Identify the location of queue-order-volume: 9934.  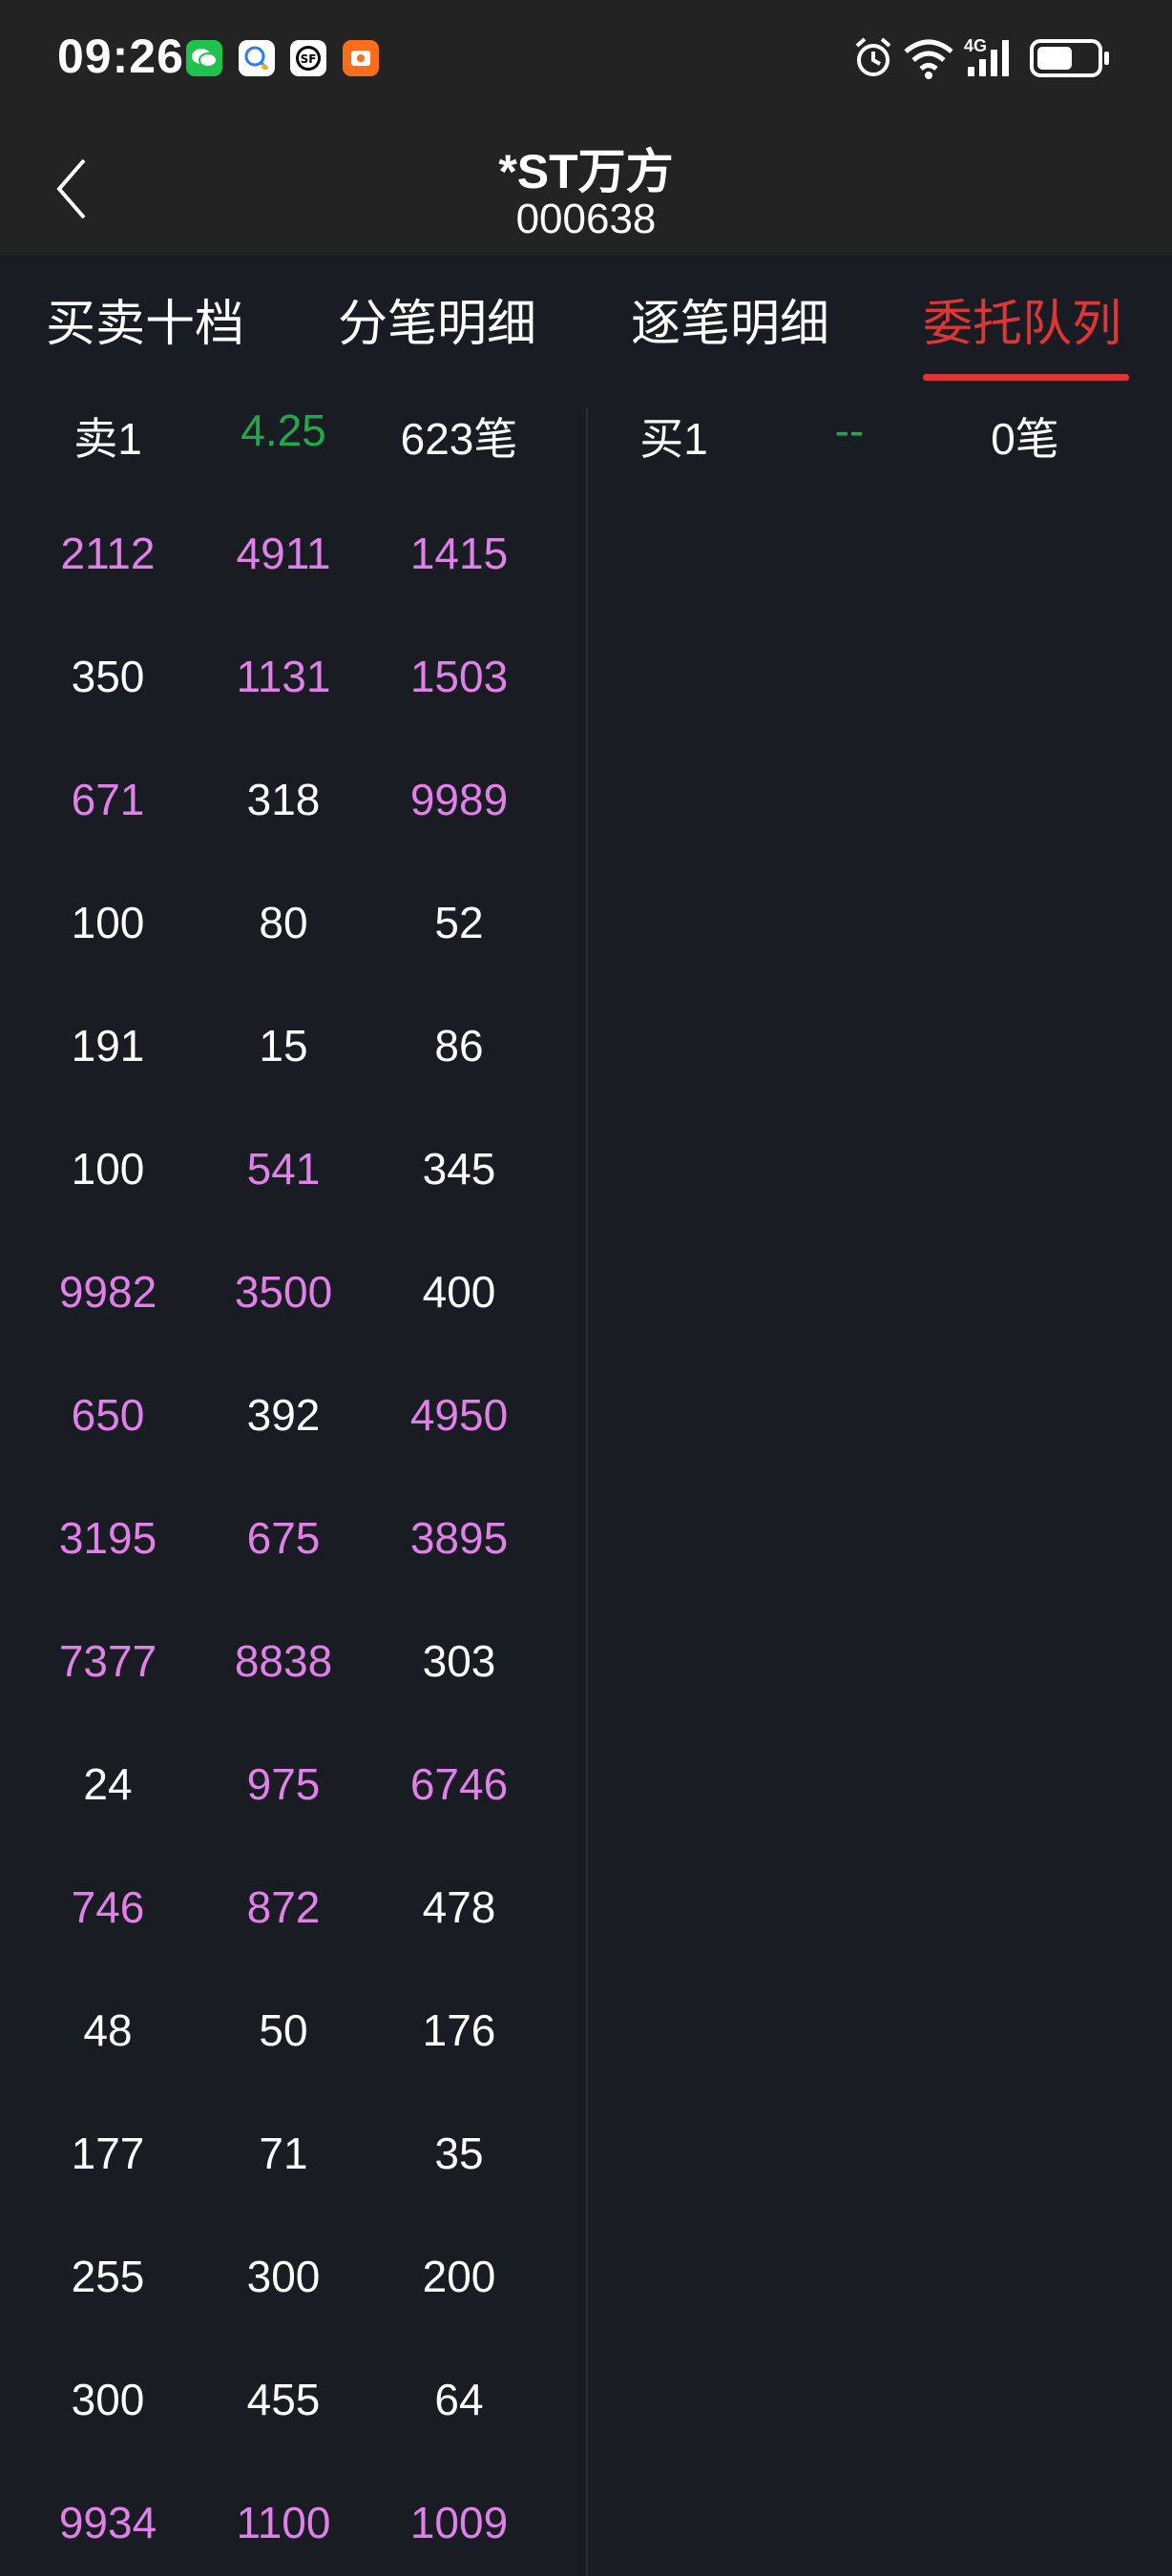
(108, 2522).